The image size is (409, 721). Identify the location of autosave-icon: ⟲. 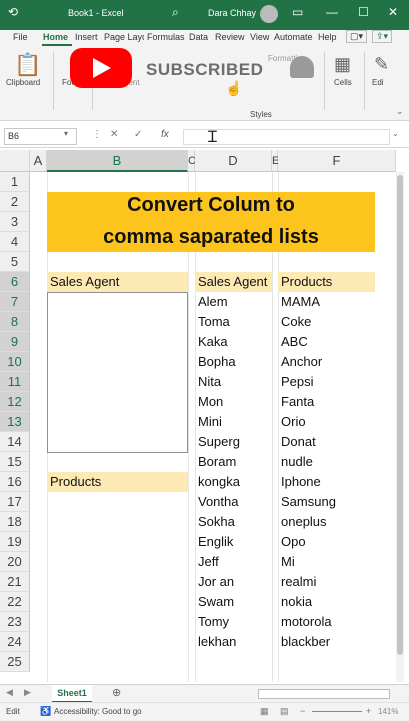
(13, 12).